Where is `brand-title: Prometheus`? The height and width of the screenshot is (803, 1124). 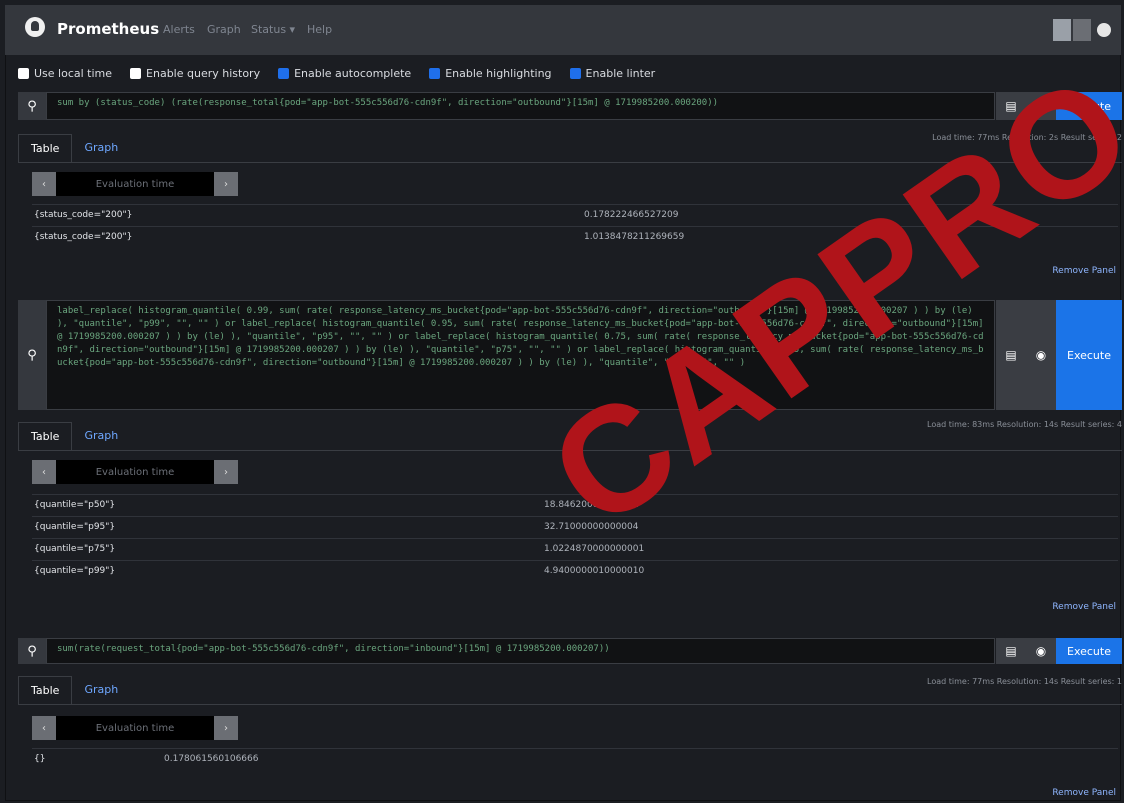 brand-title: Prometheus is located at coordinates (108, 29).